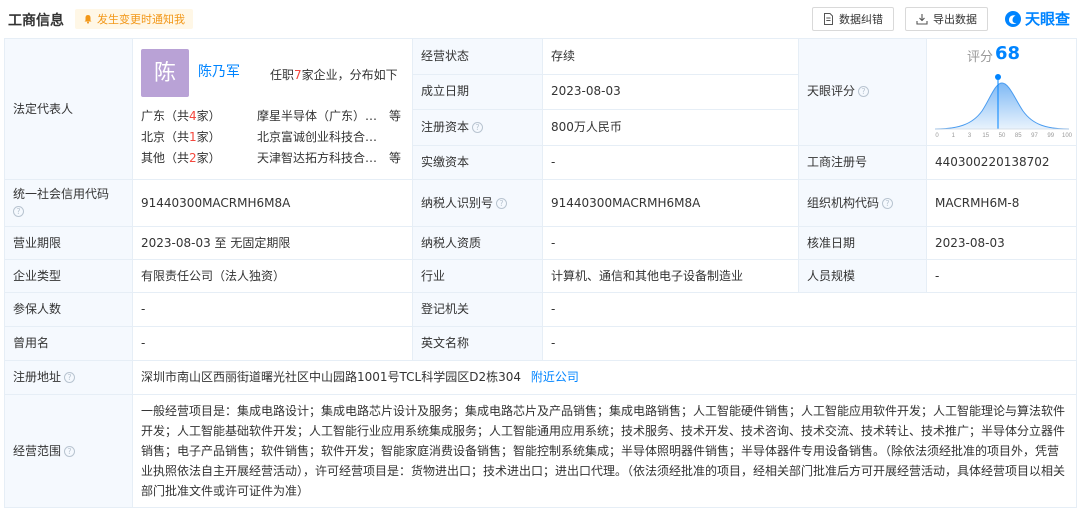  Describe the element at coordinates (165, 73) in the screenshot. I see `avatar: 陈` at that location.